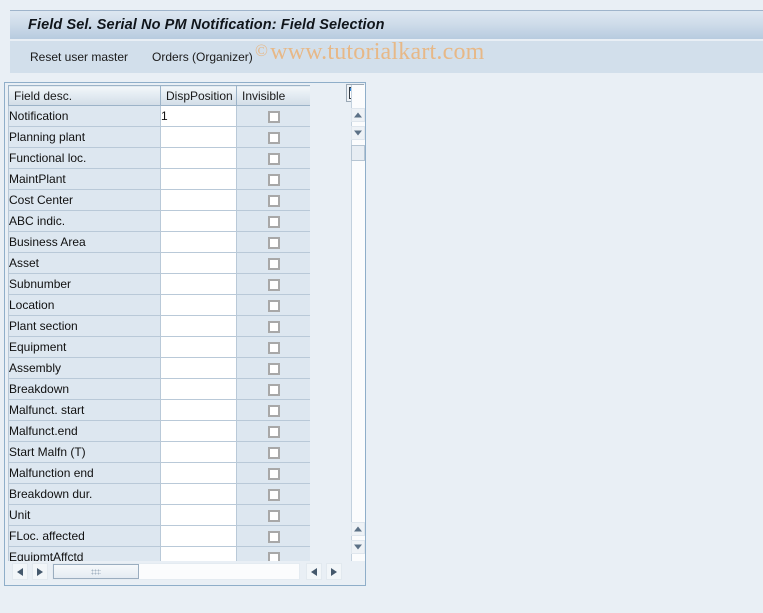  I want to click on table-row: Location, so click(159, 305).